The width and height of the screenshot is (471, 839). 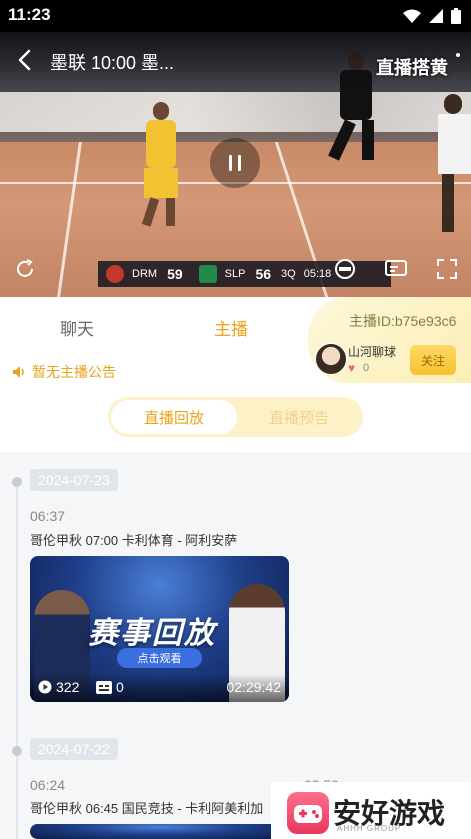 What do you see at coordinates (288, 274) in the screenshot?
I see `game-period: 3Q` at bounding box center [288, 274].